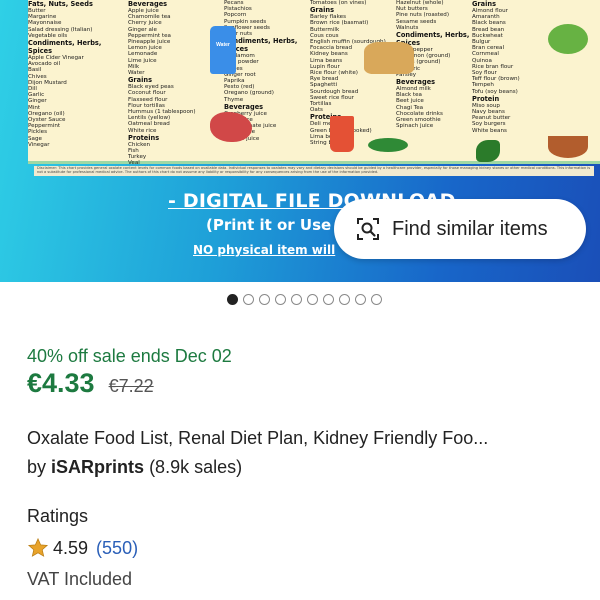  What do you see at coordinates (388, 145) in the screenshot?
I see `green-beans-illustration` at bounding box center [388, 145].